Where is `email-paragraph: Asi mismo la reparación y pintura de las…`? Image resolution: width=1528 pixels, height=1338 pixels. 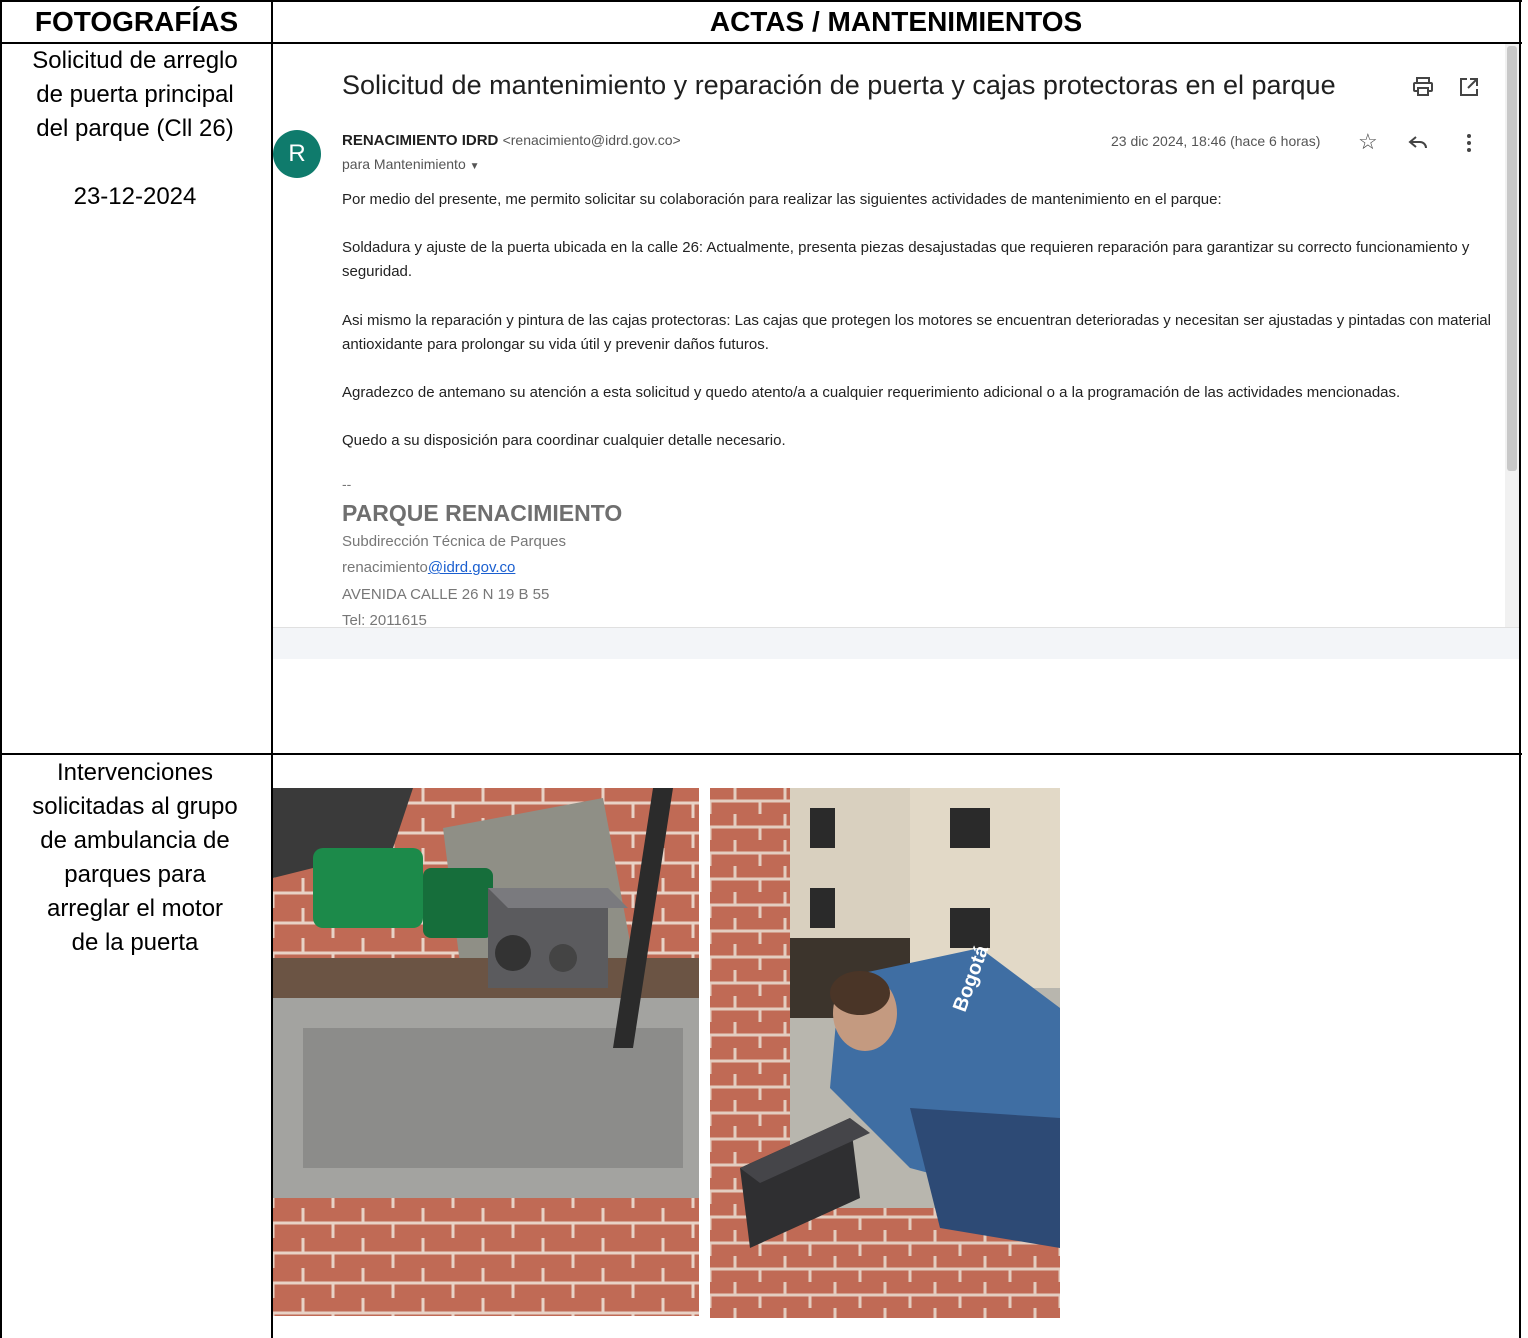
email-paragraph: Asi mismo la reparación y pintura de las… is located at coordinates (916, 332).